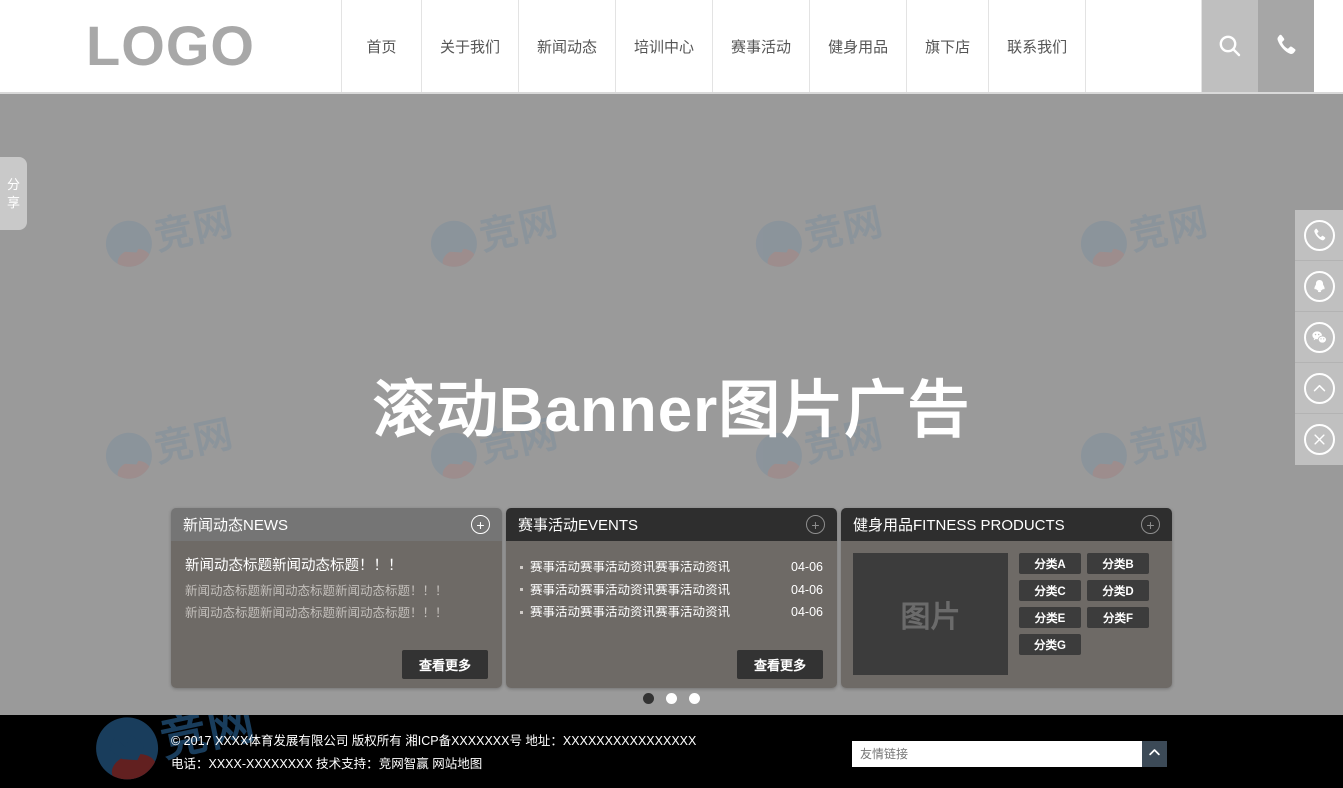 Image resolution: width=1343 pixels, height=788 pixels. I want to click on nav-item-contact: 联系我们, so click(1038, 46).